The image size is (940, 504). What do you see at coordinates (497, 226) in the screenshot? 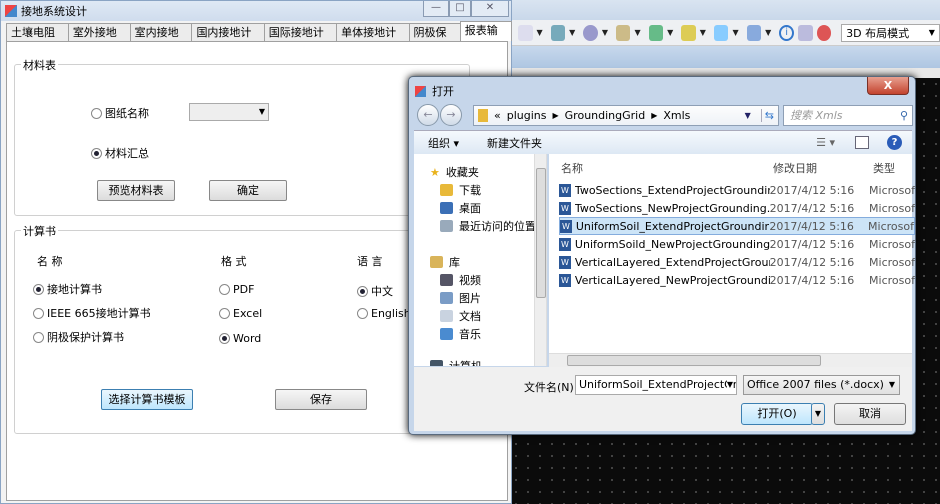
I see `nav-label: 最近访问的位置` at bounding box center [497, 226].